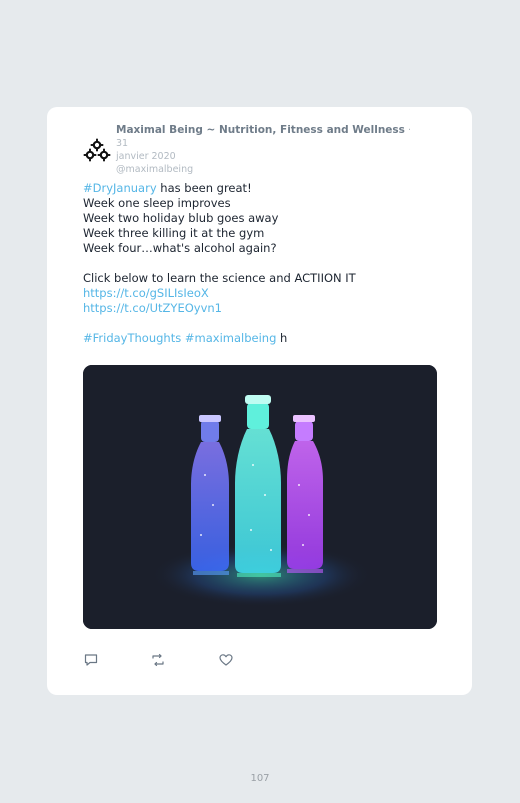 The width and height of the screenshot is (520, 803). What do you see at coordinates (97, 151) in the screenshot?
I see `avatar-gears-icon` at bounding box center [97, 151].